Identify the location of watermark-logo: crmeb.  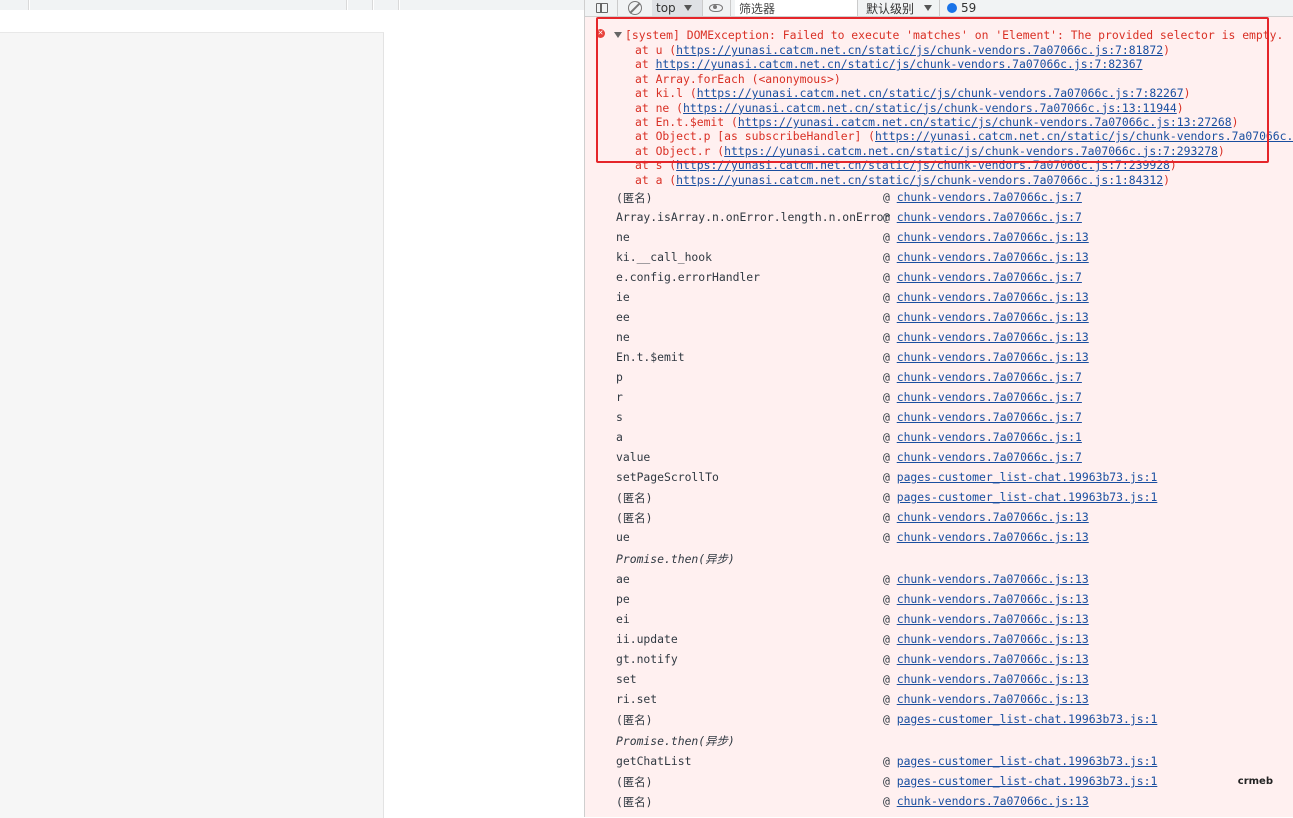
(1255, 781).